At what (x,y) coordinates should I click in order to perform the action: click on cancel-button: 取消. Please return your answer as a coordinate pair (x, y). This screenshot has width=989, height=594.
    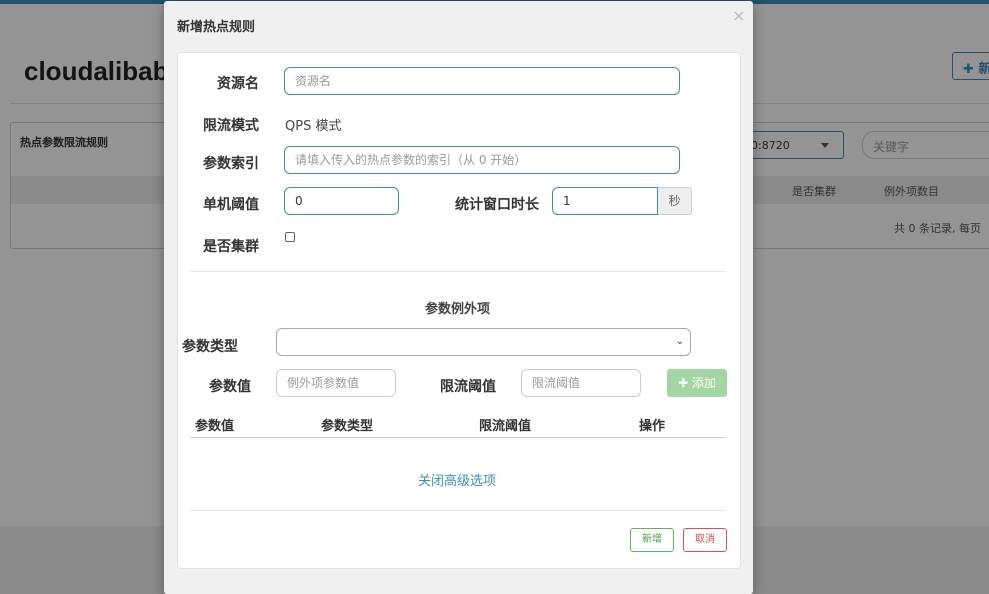
    Looking at the image, I should click on (705, 540).